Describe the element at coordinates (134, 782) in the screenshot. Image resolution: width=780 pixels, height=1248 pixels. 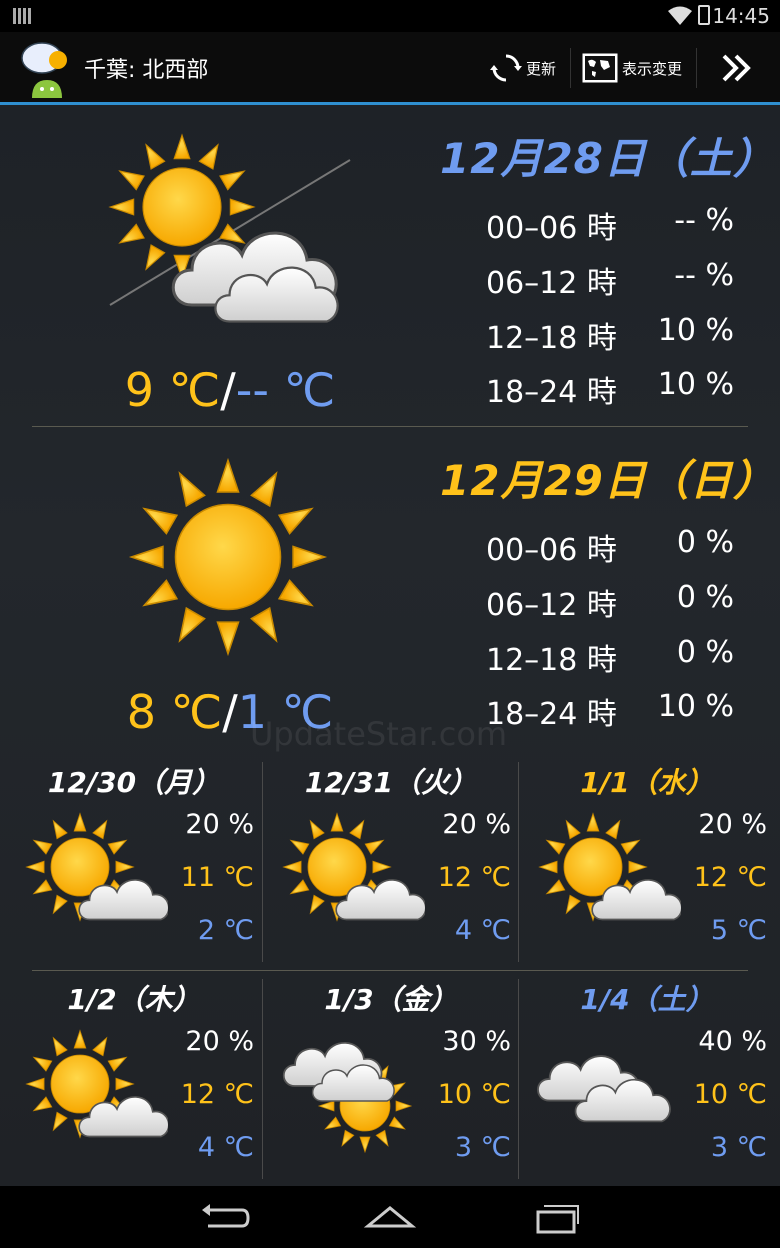
I see `cell-date: 12/30（月）` at that location.